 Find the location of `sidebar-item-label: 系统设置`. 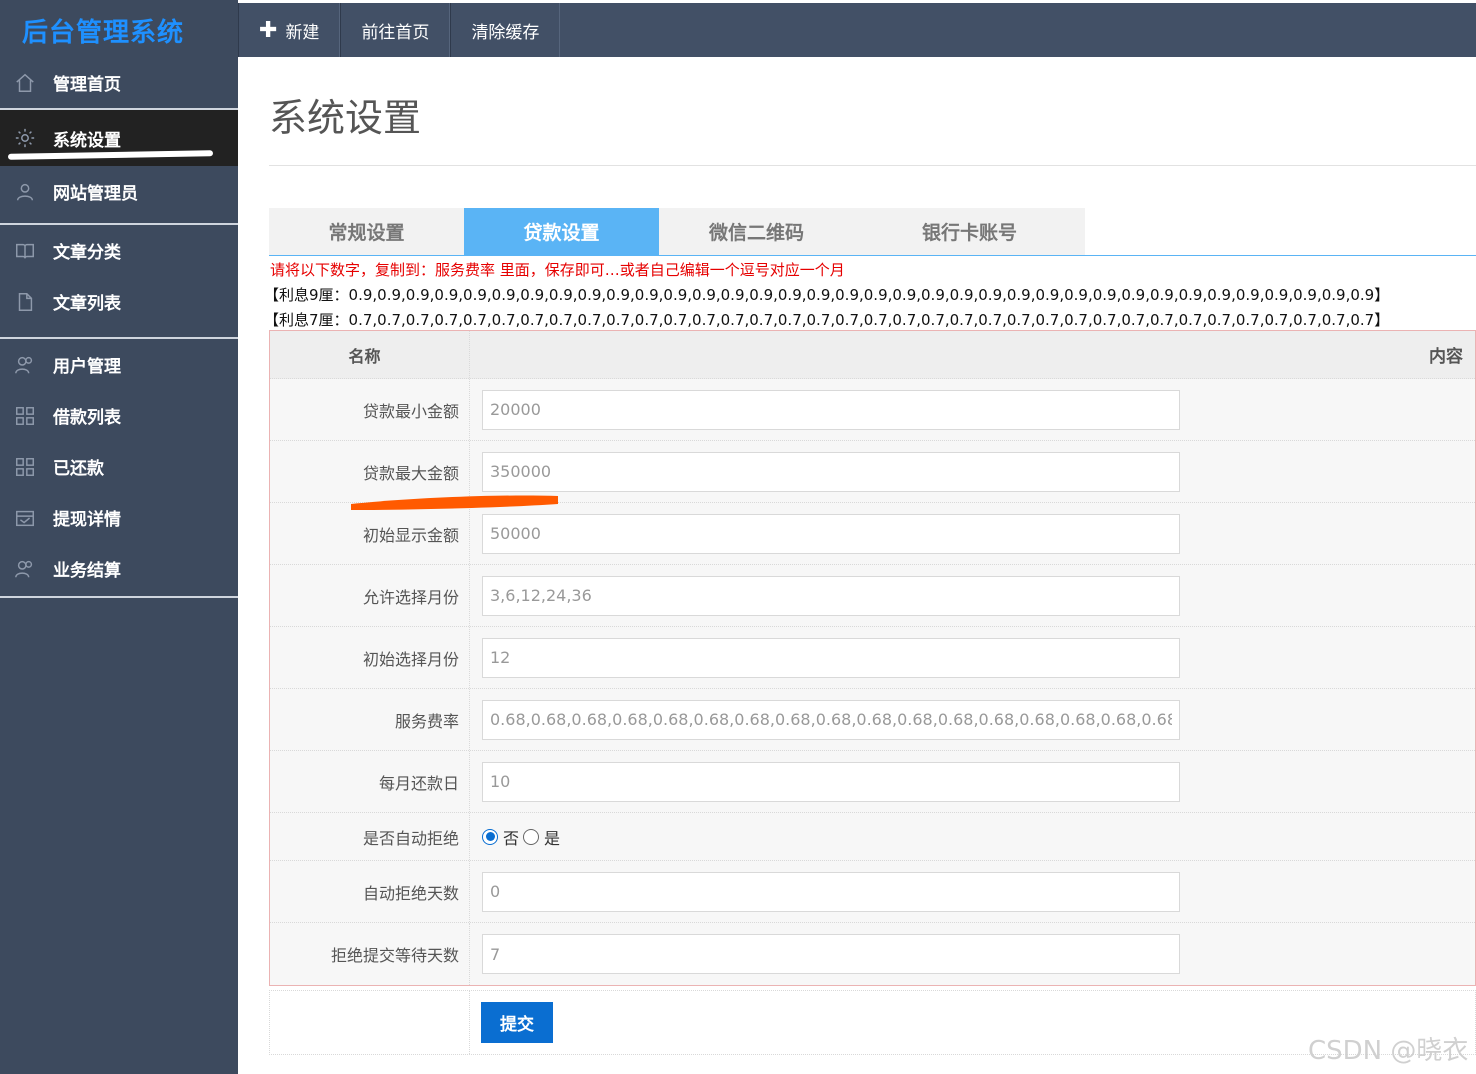

sidebar-item-label: 系统设置 is located at coordinates (87, 140).